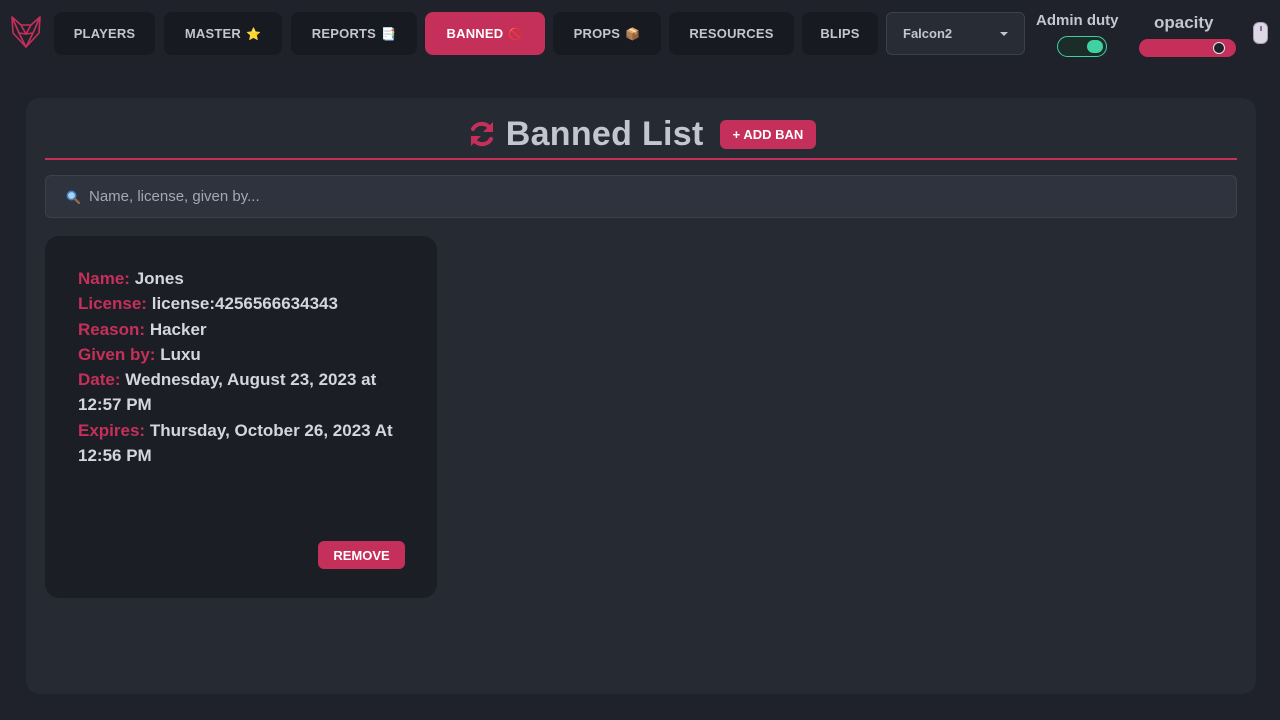 Image resolution: width=1280 pixels, height=720 pixels. I want to click on admin-duty-label: Admin duty, so click(1077, 20).